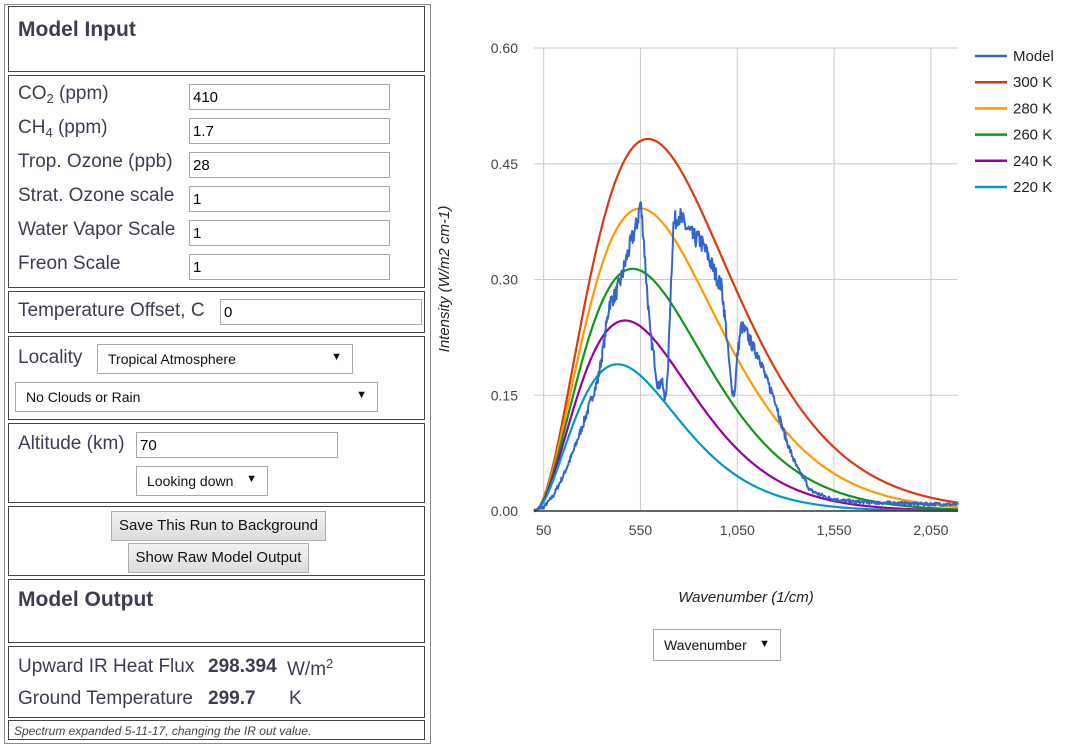 The image size is (1066, 754). I want to click on locality-selected: Tropical Atmosphere, so click(172, 359).